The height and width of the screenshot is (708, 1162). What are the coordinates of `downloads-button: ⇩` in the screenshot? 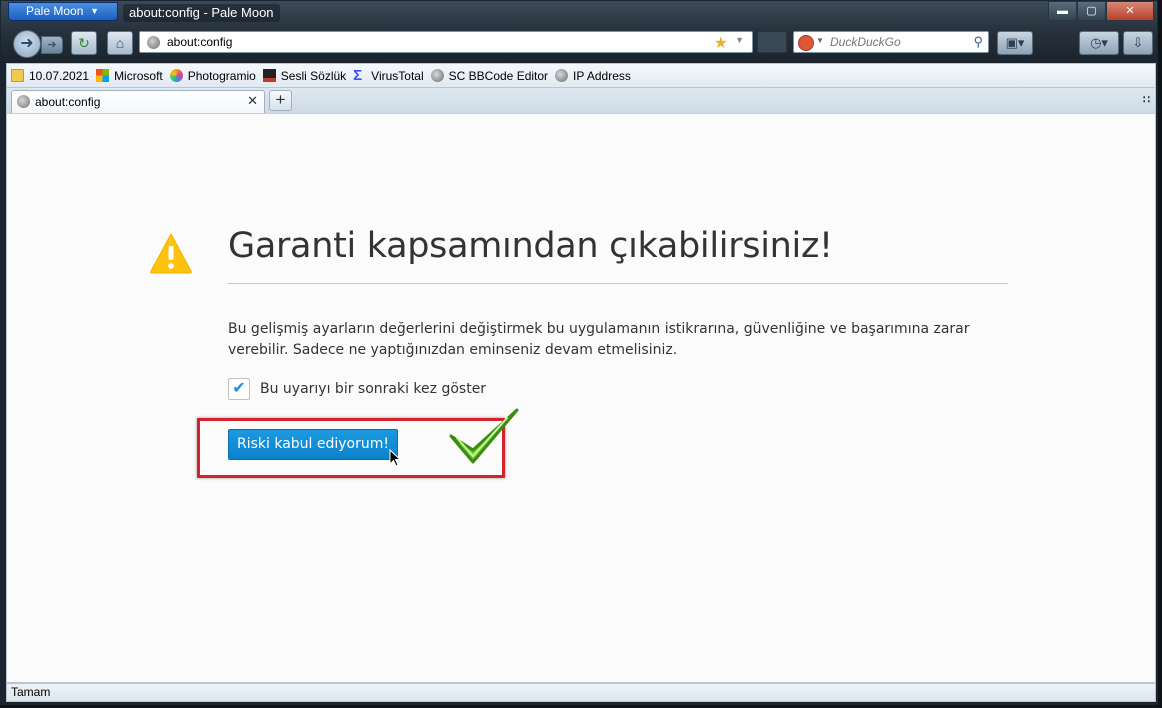 It's located at (1138, 43).